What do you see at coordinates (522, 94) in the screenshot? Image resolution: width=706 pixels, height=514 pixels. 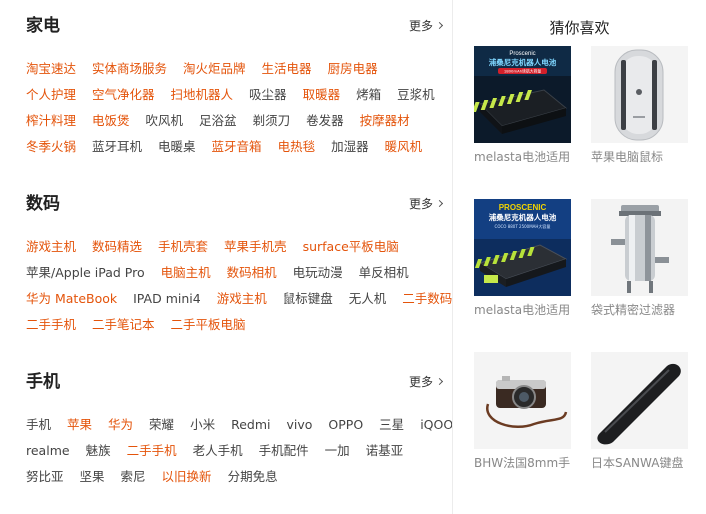 I see `battery-charger-product-image: Proscenic 浦桑尼克机器人电池 1800mAh续航大容量` at bounding box center [522, 94].